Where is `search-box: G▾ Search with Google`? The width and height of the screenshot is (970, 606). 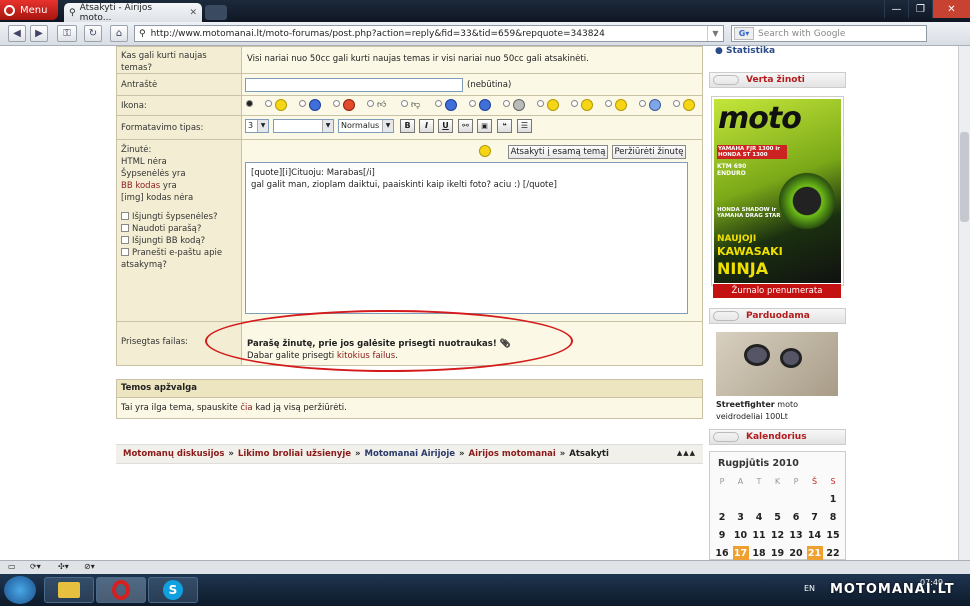 search-box: G▾ Search with Google is located at coordinates (829, 33).